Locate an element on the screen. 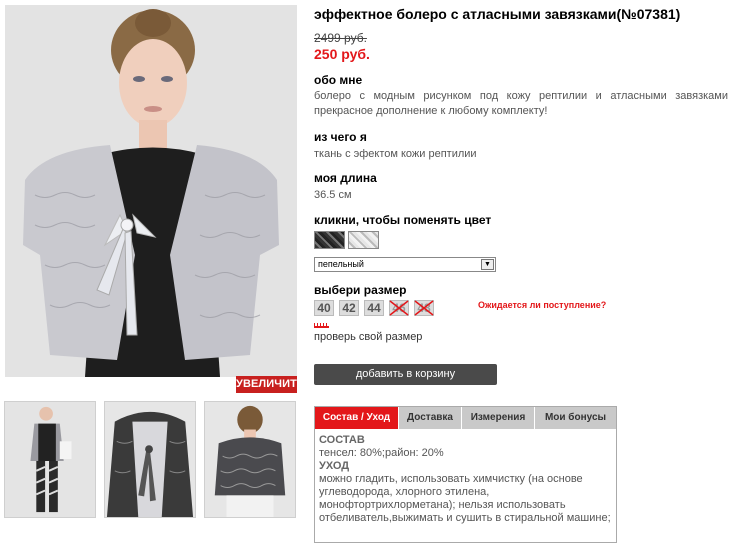 This screenshot has width=730, height=543. size-option-46-unavailable: 46 is located at coordinates (399, 308).